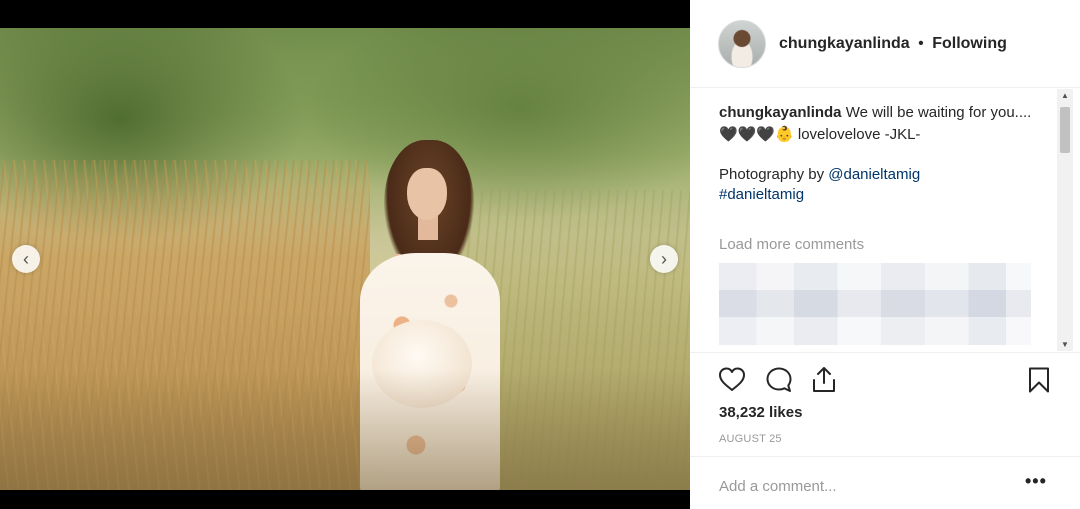 This screenshot has height=509, width=1080. I want to click on scroll-down-arrow-icon: ▼, so click(1065, 344).